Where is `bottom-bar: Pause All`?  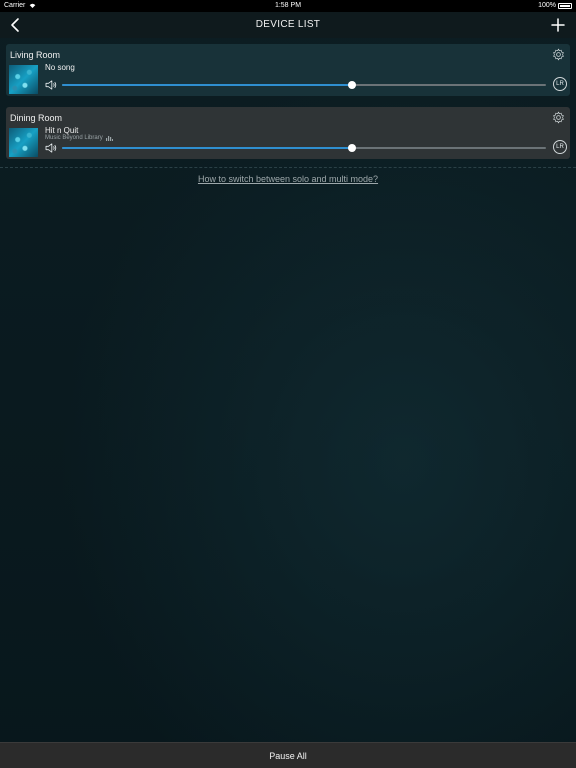
bottom-bar: Pause All is located at coordinates (288, 755).